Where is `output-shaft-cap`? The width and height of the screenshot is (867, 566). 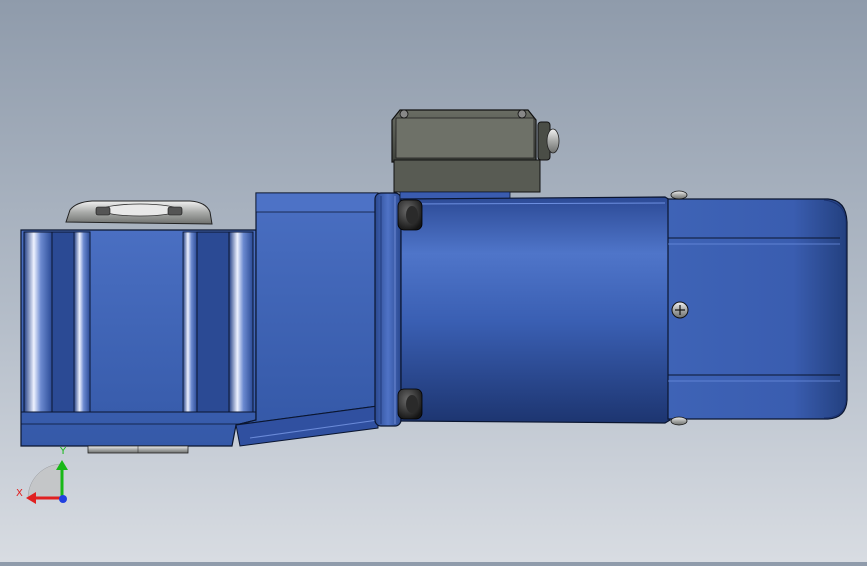 output-shaft-cap is located at coordinates (139, 212).